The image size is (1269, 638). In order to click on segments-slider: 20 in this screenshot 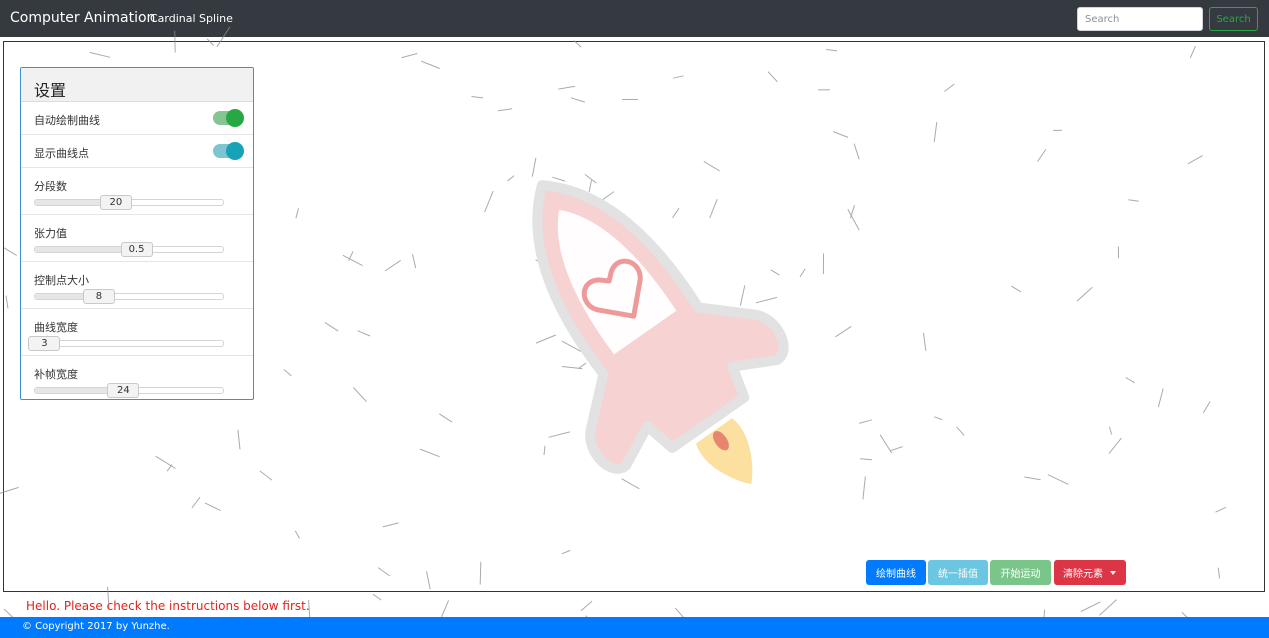, I will do `click(129, 202)`.